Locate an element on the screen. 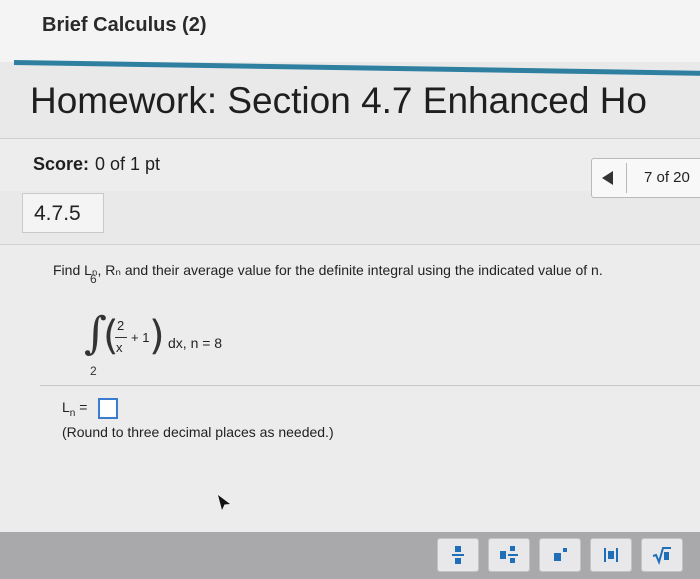 The image size is (700, 579). score-value: 0 of 1 pt is located at coordinates (128, 164).